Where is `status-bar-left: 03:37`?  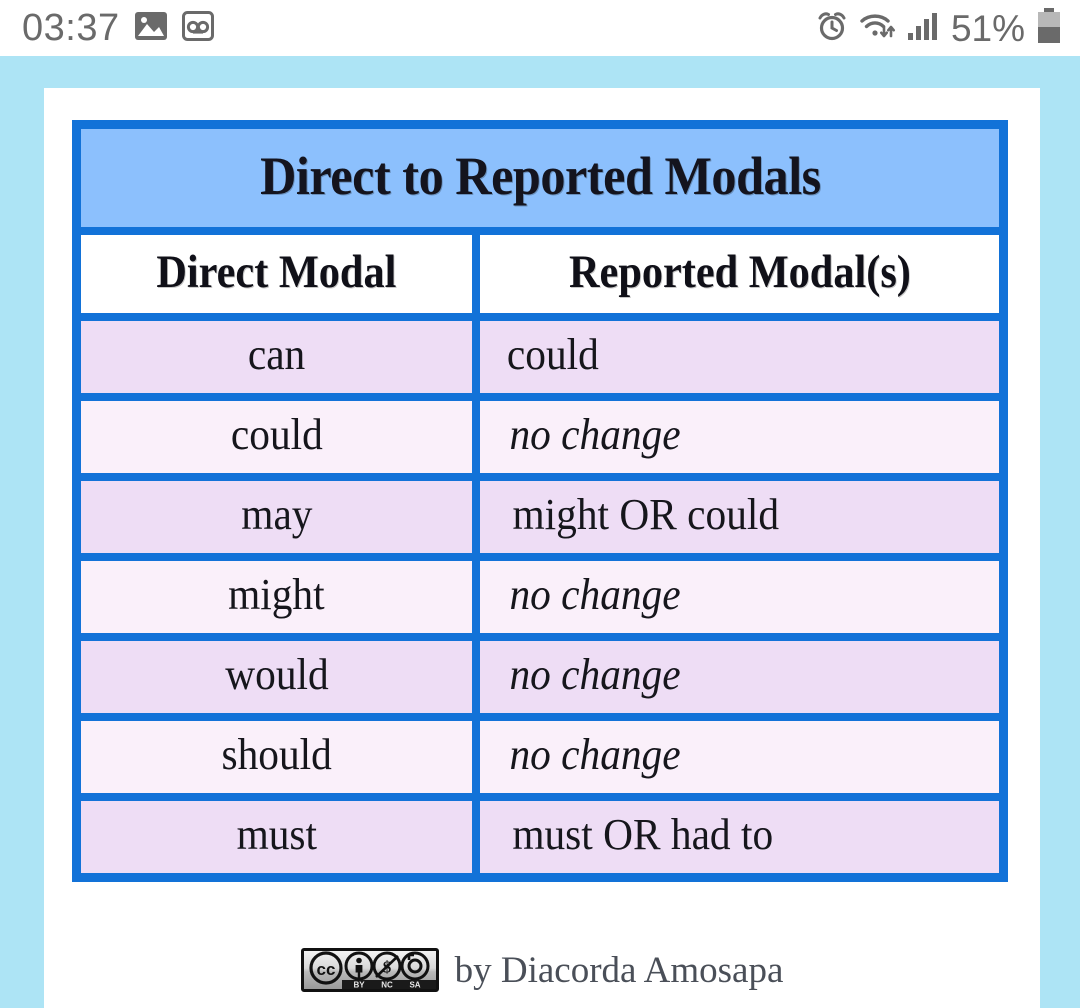
status-bar-left: 03:37 is located at coordinates (118, 28).